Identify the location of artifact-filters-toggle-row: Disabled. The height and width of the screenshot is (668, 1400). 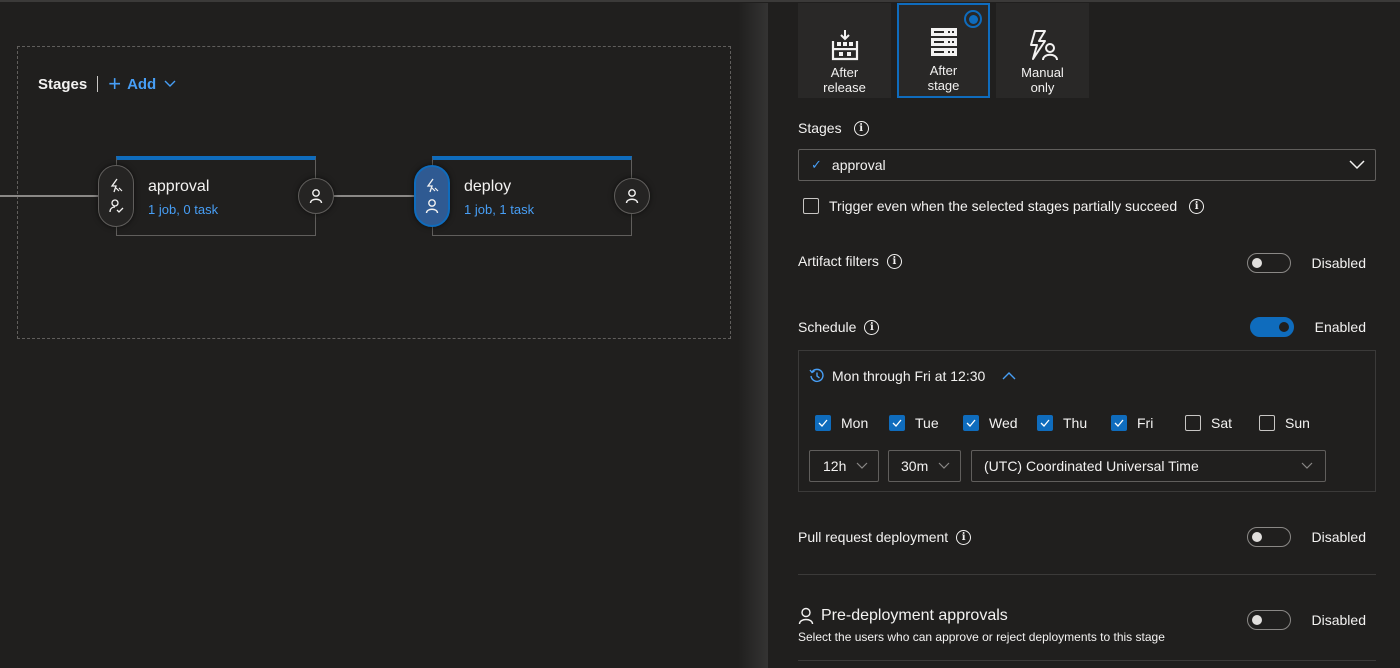
(1306, 263).